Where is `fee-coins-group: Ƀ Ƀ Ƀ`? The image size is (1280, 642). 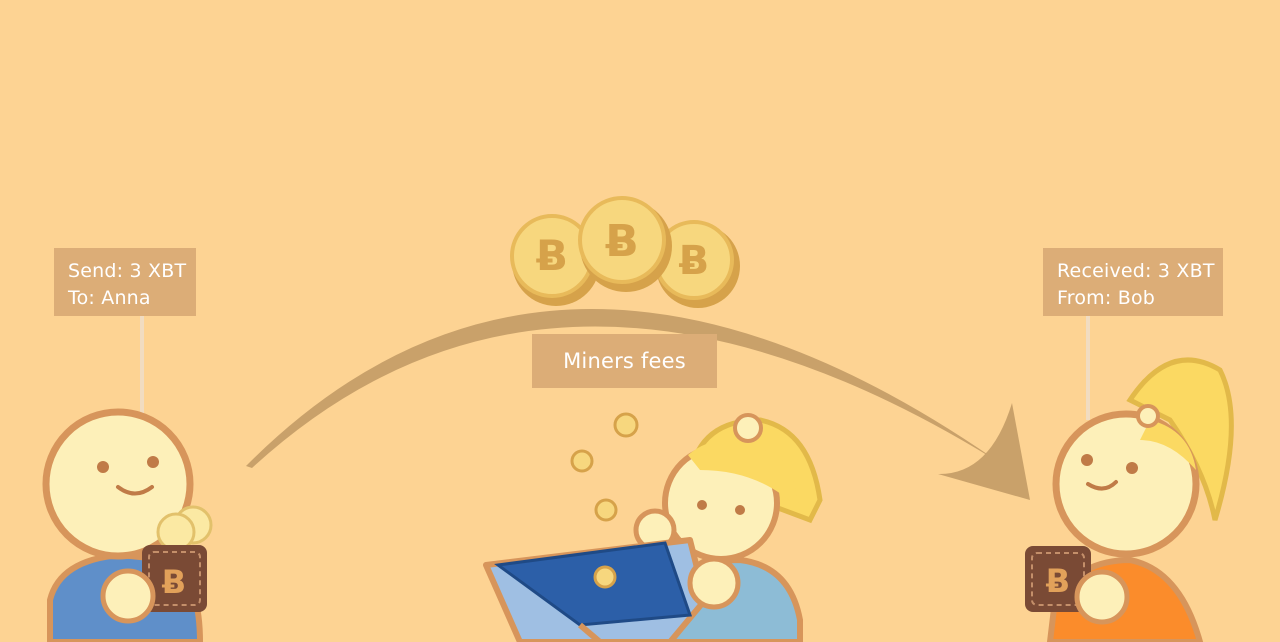
fee-coins-group: Ƀ Ƀ Ƀ is located at coordinates (625, 252).